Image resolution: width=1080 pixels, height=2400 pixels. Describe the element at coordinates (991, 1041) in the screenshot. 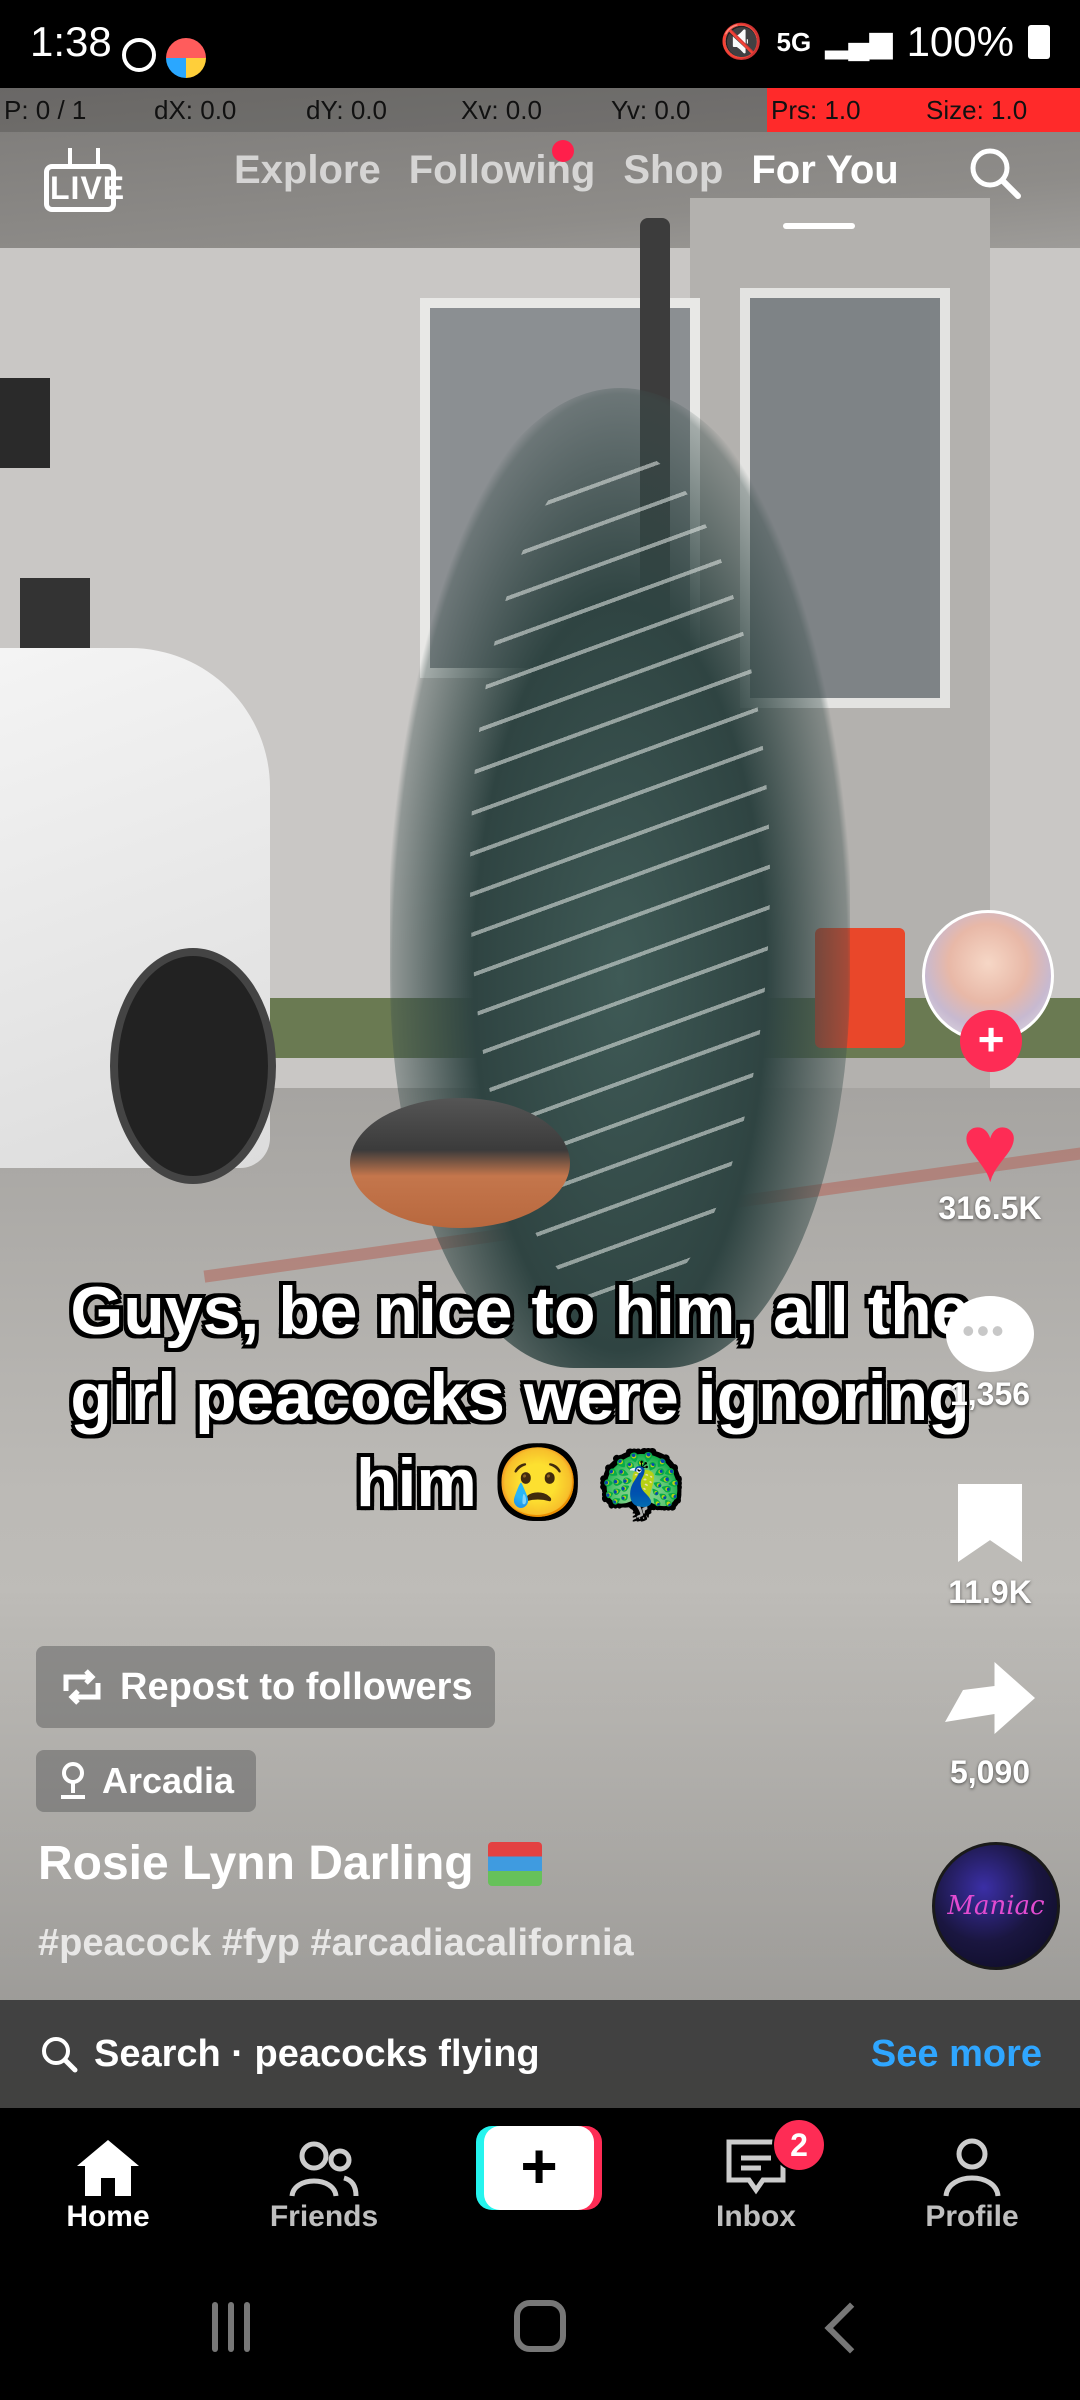

I see `follow-plus-button: +` at that location.